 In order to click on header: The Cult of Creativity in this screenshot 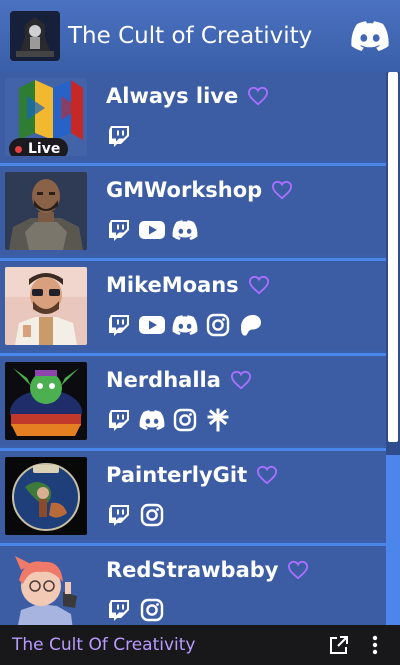, I will do `click(200, 36)`.